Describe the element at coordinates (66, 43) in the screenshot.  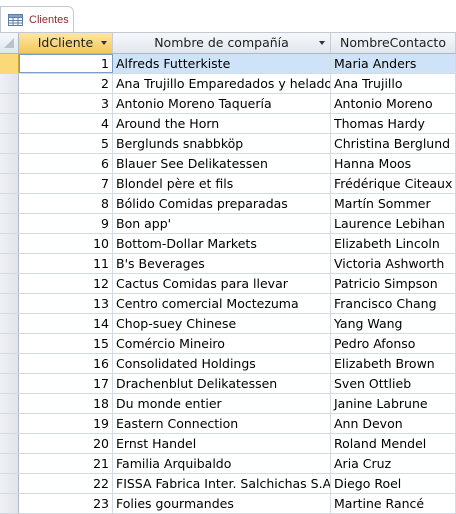
I see `column-header-idcliente: IdCliente` at that location.